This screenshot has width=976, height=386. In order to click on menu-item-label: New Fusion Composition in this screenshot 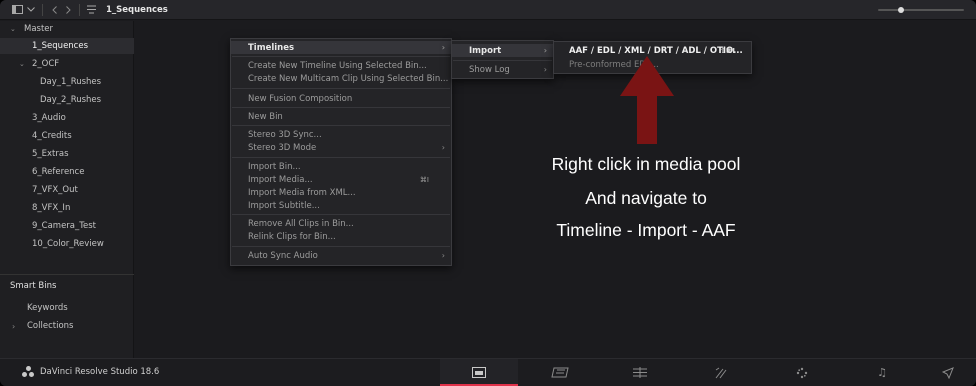, I will do `click(300, 98)`.